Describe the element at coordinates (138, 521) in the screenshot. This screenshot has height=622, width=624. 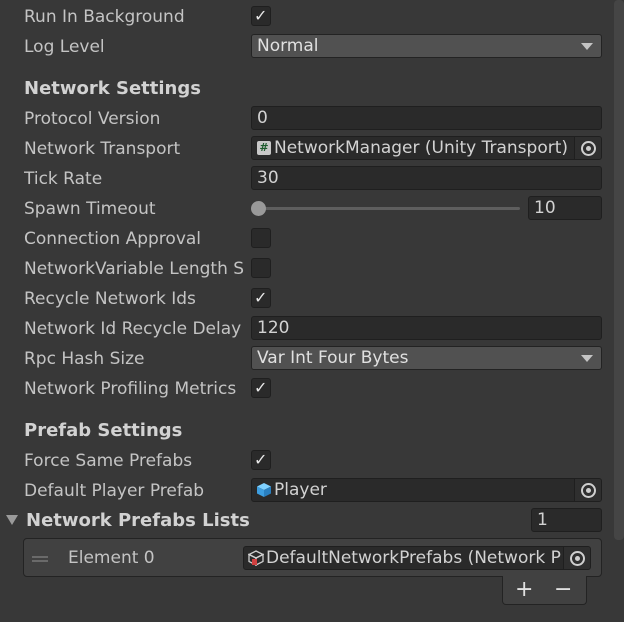
I see `network-prefabs-lists-header: Network Prefabs Lists` at that location.